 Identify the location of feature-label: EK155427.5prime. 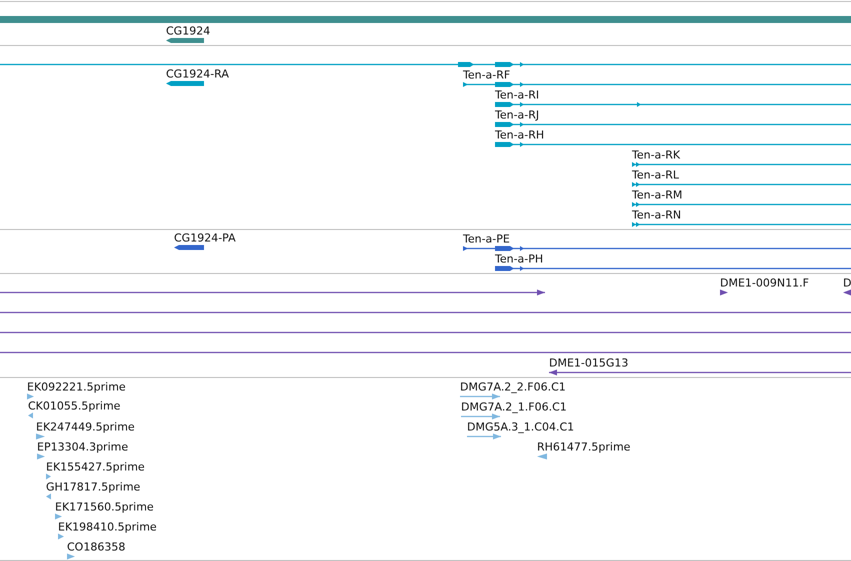
(95, 467).